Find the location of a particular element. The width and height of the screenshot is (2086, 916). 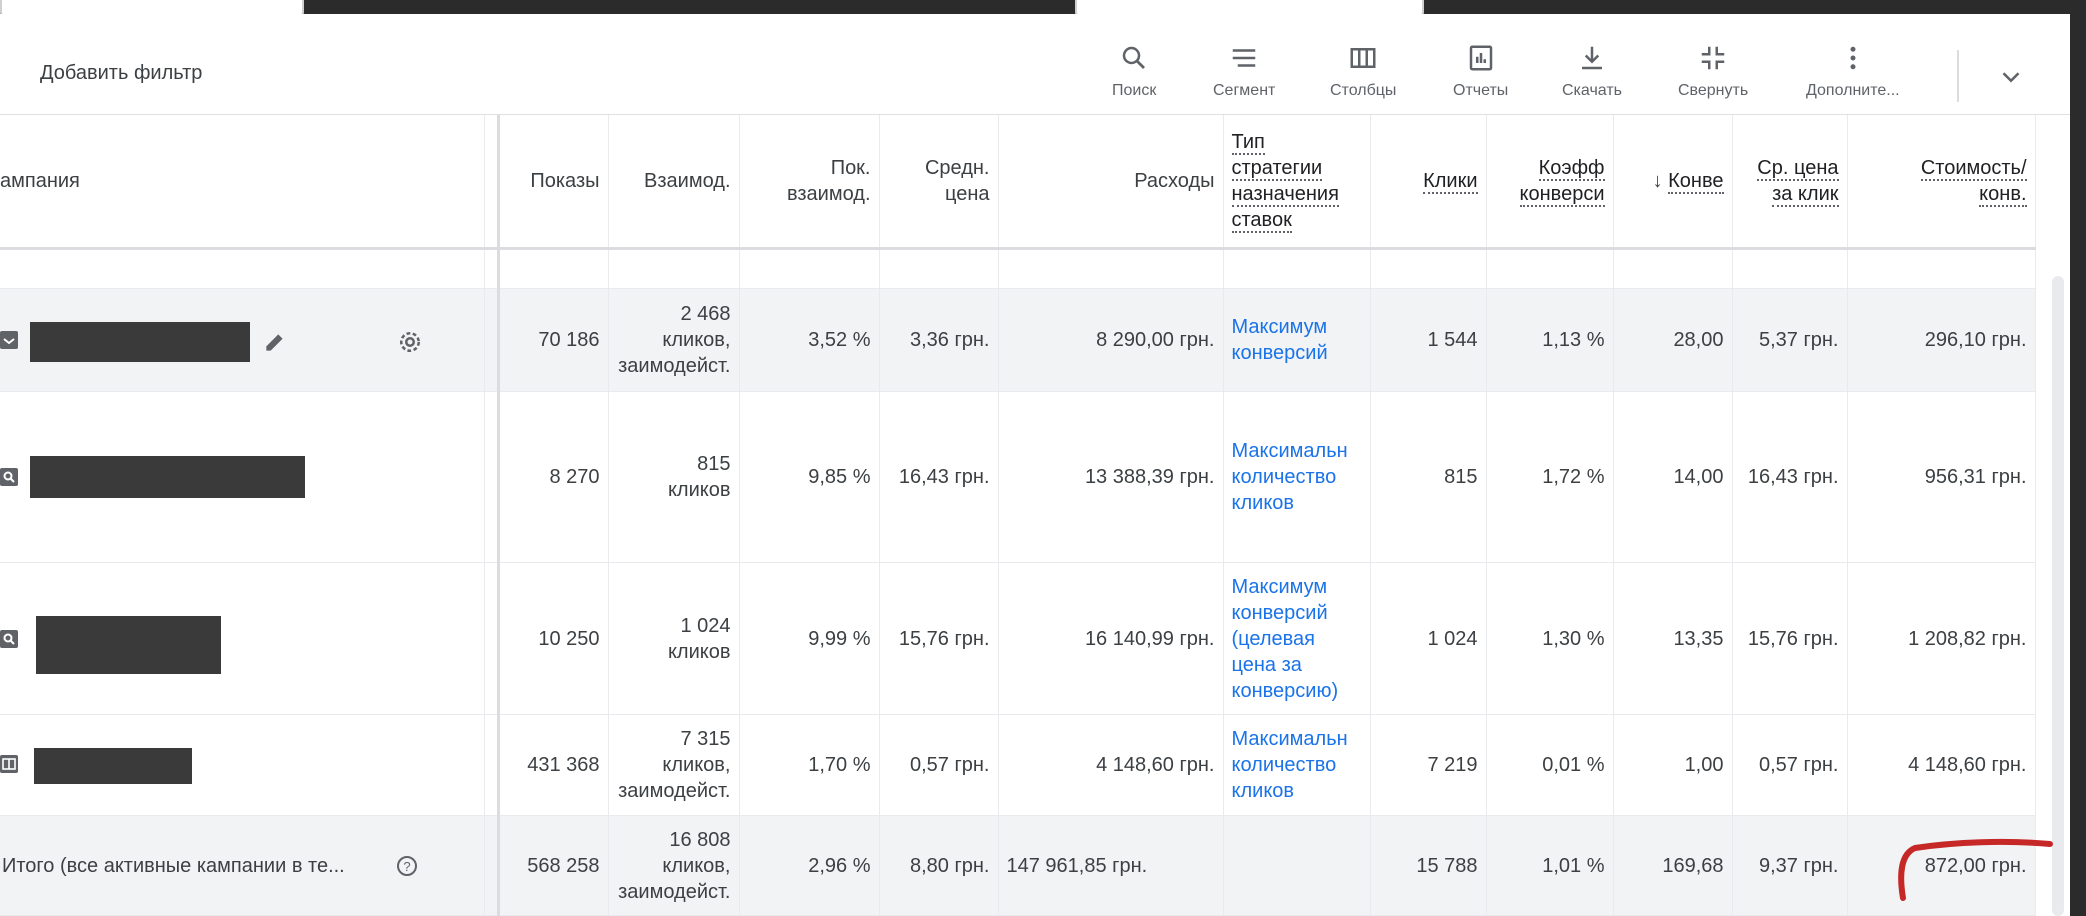

col-interaction-rate: Пок. взаимод. is located at coordinates (809, 182).